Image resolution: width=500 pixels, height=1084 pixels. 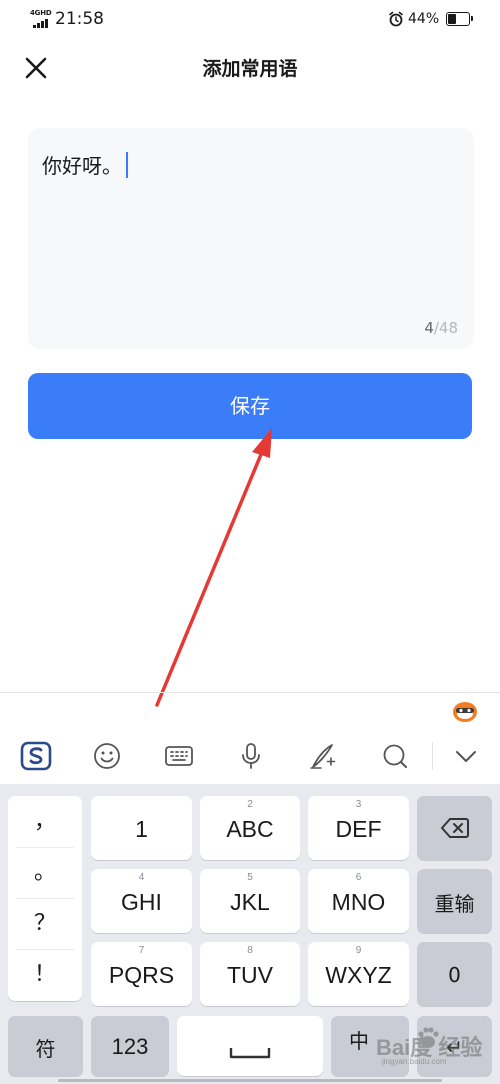 I want to click on key-0: 0, so click(x=454, y=974).